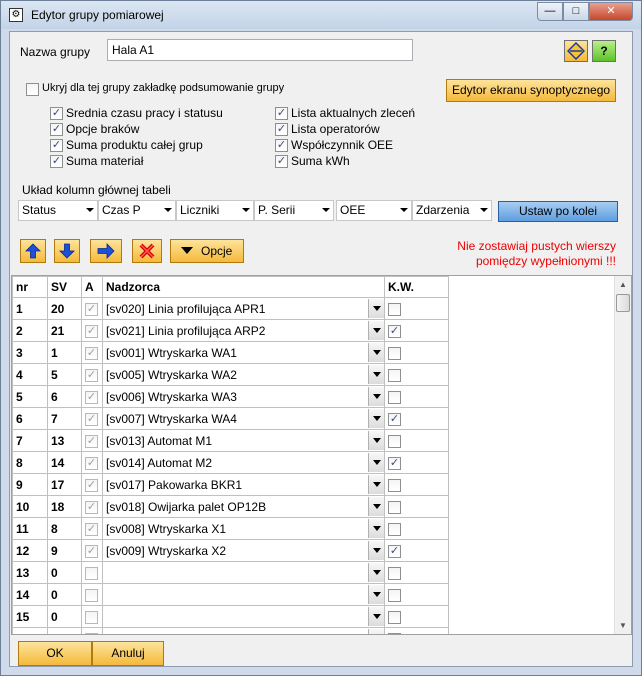 The width and height of the screenshot is (642, 676). Describe the element at coordinates (243, 374) in the screenshot. I see `row-supervisor-combo: [sv005] Wtryskarka WA2` at that location.